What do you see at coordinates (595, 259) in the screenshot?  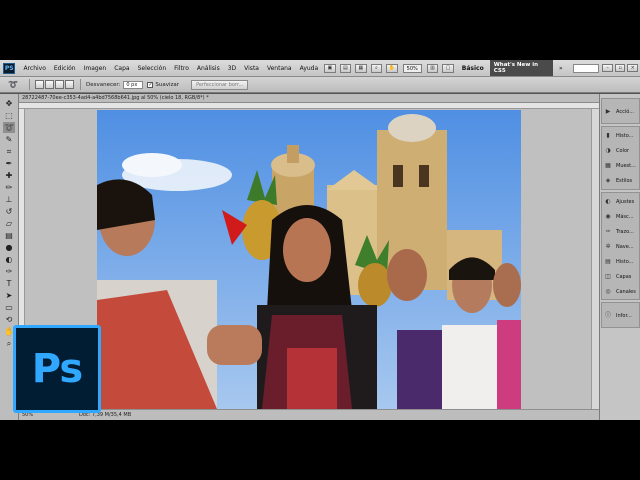 I see `vertical-scrollbar` at bounding box center [595, 259].